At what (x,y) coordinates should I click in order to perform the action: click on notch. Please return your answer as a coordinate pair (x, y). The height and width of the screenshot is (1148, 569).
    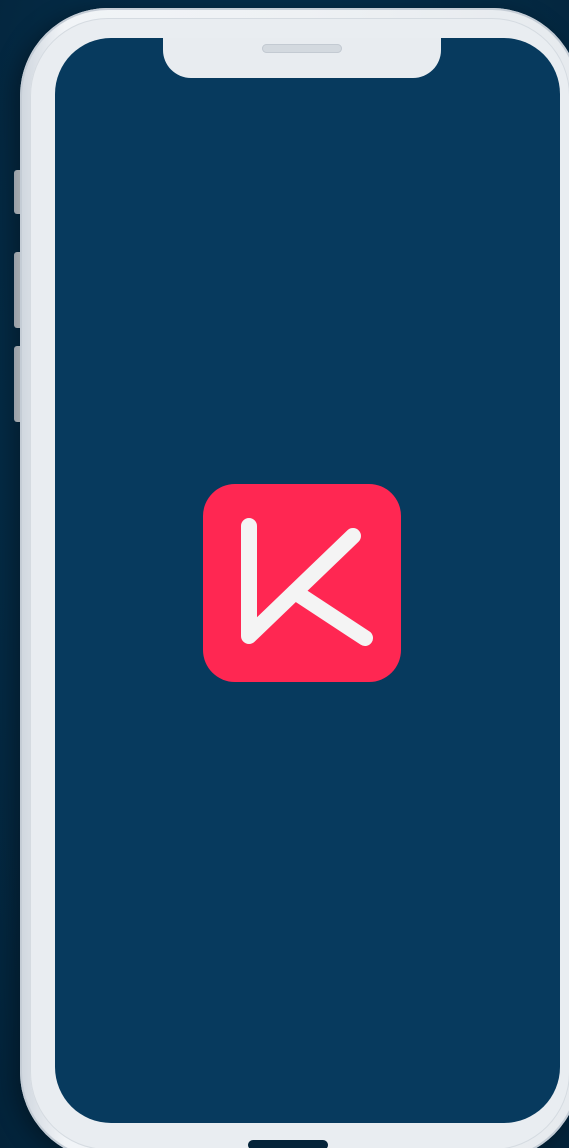
    Looking at the image, I should click on (302, 58).